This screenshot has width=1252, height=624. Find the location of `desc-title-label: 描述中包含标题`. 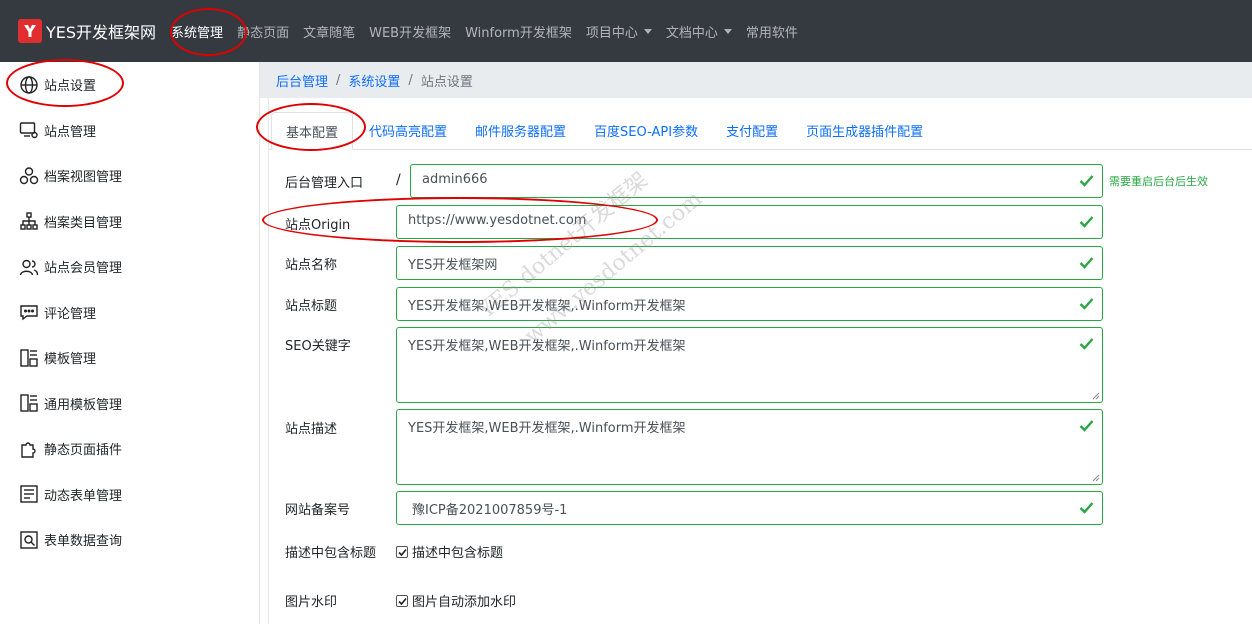

desc-title-label: 描述中包含标题 is located at coordinates (331, 553).